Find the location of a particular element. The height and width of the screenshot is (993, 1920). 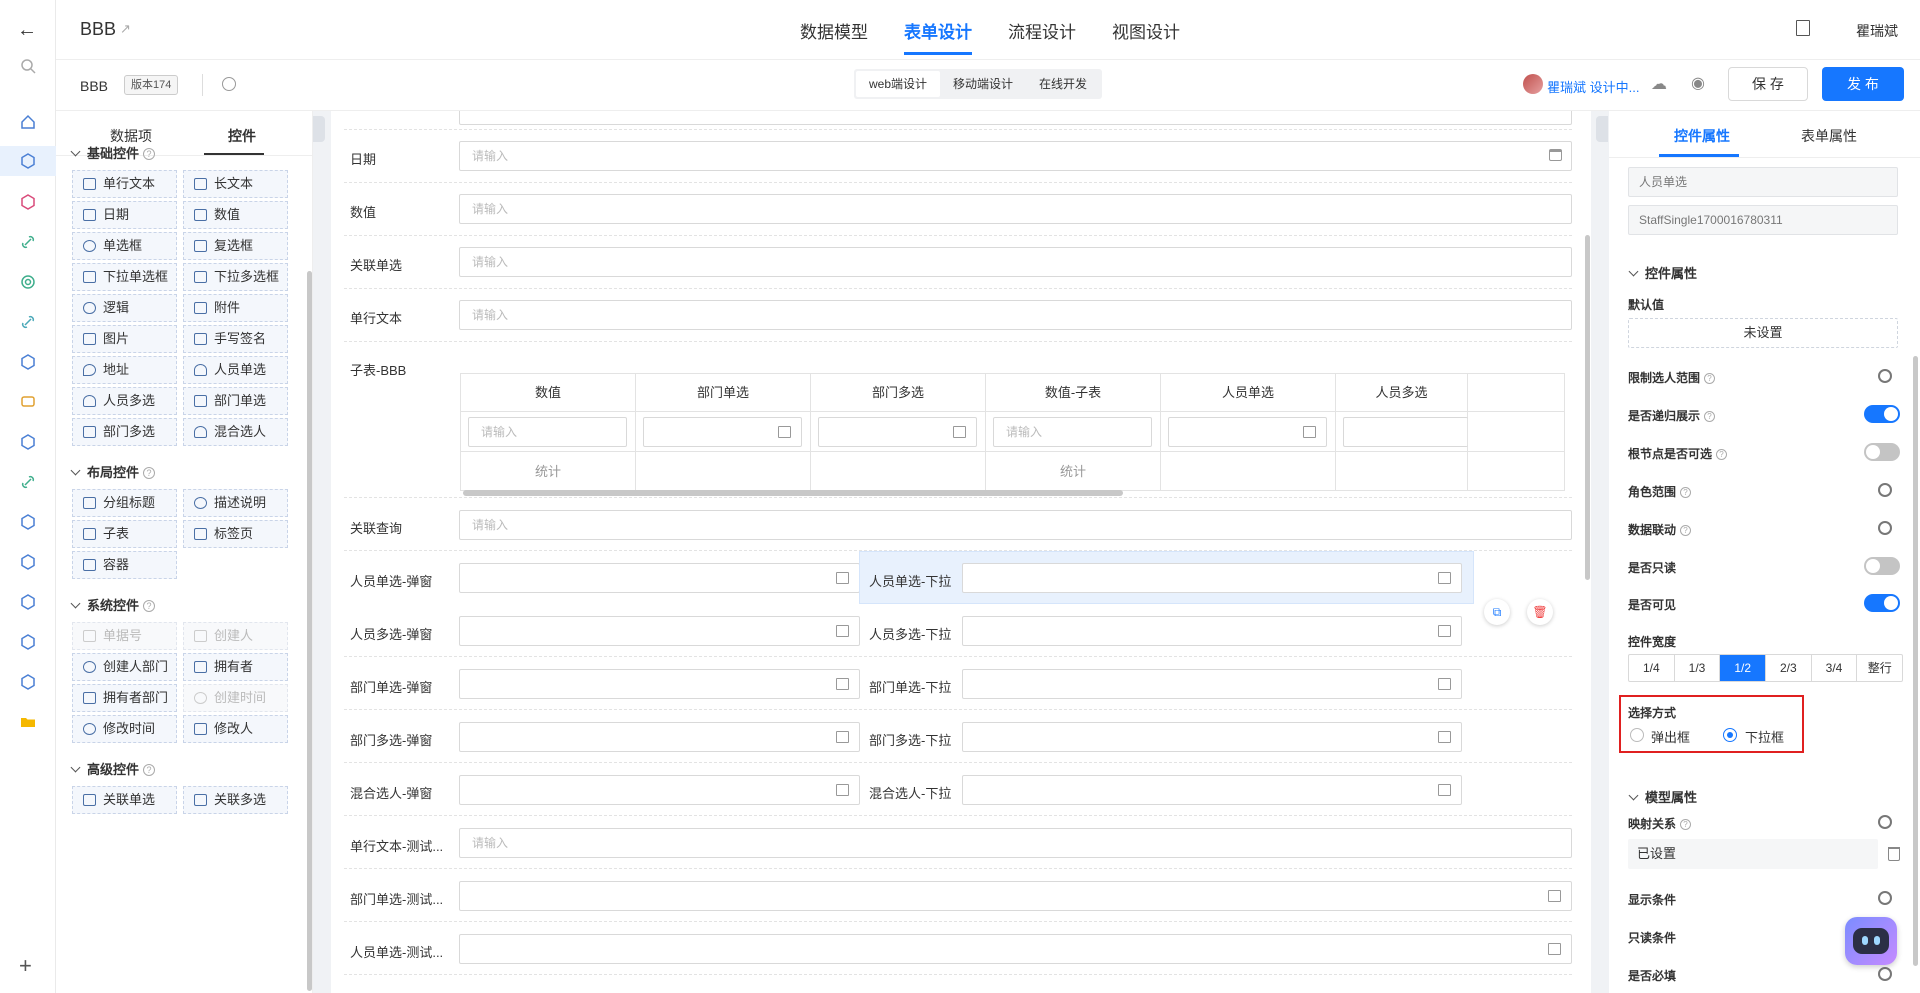

form-row-dept-single: 部门单选-弹窗 部门单选-下拉 is located at coordinates (958, 683).